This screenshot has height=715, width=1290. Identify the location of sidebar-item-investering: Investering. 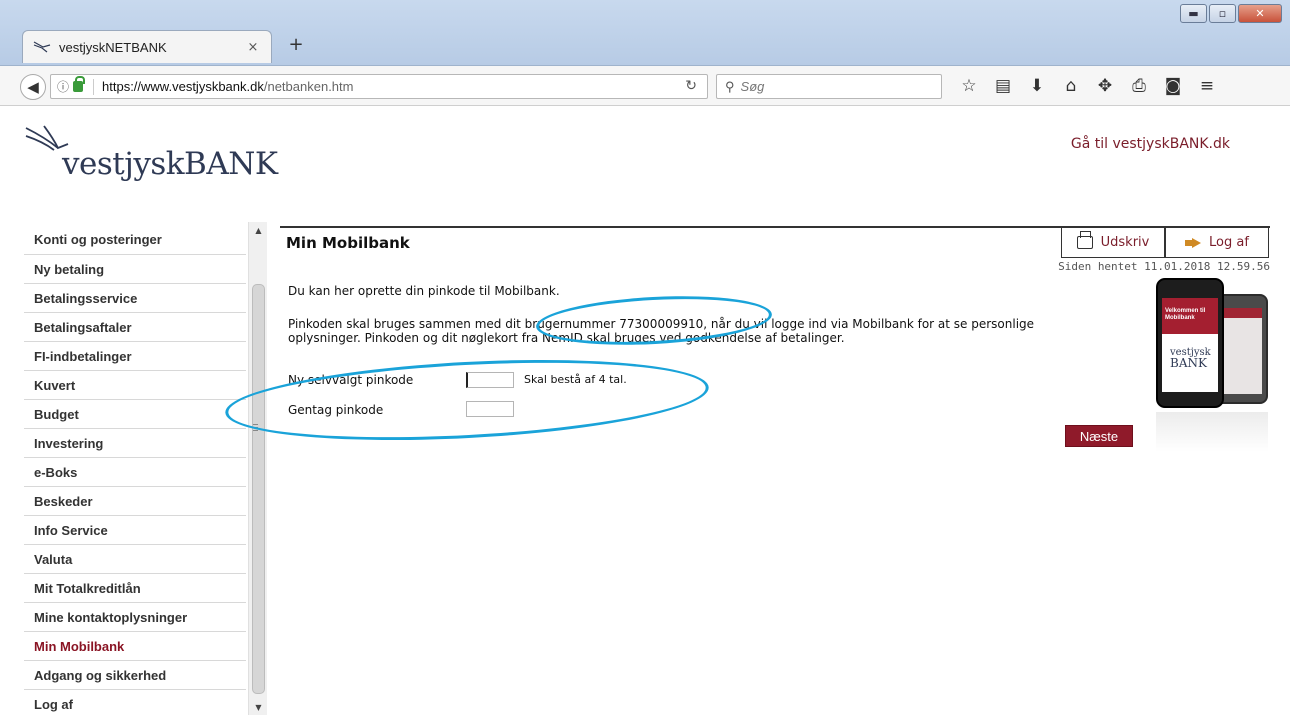
(135, 442).